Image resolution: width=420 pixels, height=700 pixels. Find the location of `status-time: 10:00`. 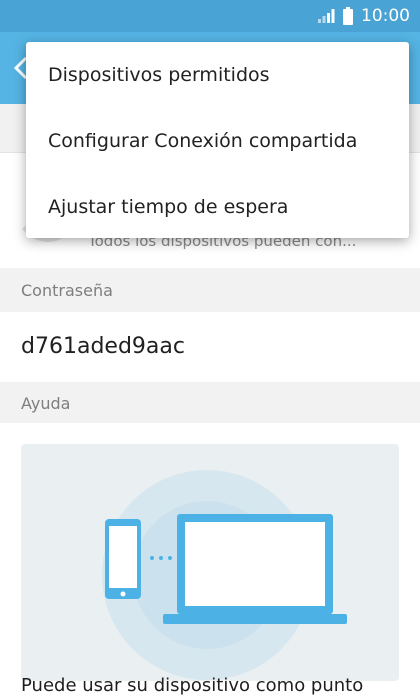

status-time: 10:00 is located at coordinates (385, 16).